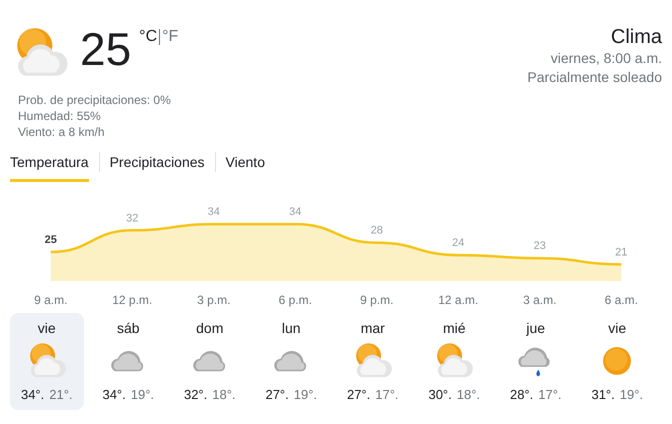  I want to click on tab: Temperatura, so click(49, 165).